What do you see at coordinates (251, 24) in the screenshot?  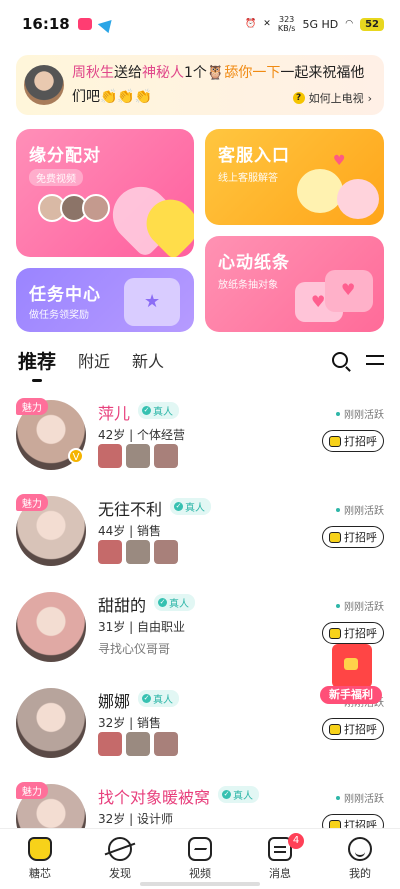 I see `alarm-icon: ⏰` at bounding box center [251, 24].